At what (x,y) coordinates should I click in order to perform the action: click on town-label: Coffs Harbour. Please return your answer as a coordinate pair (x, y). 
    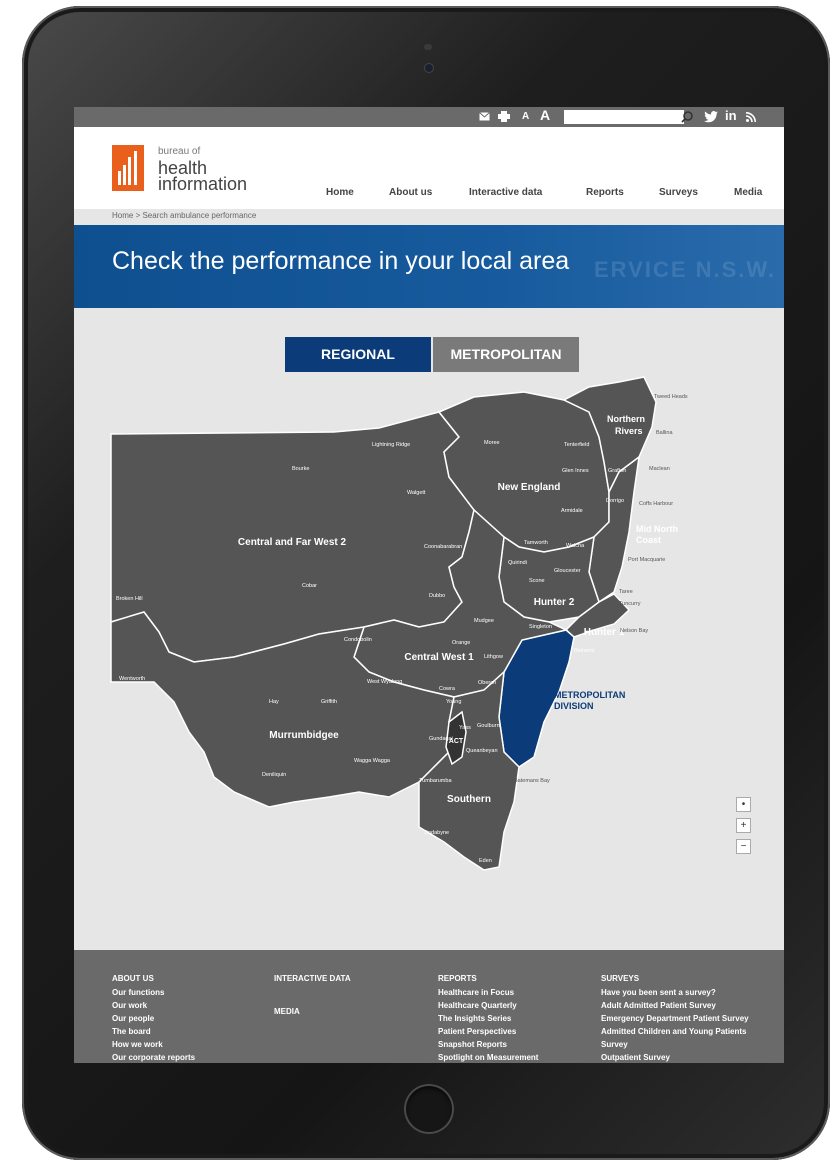
    Looking at the image, I should click on (656, 504).